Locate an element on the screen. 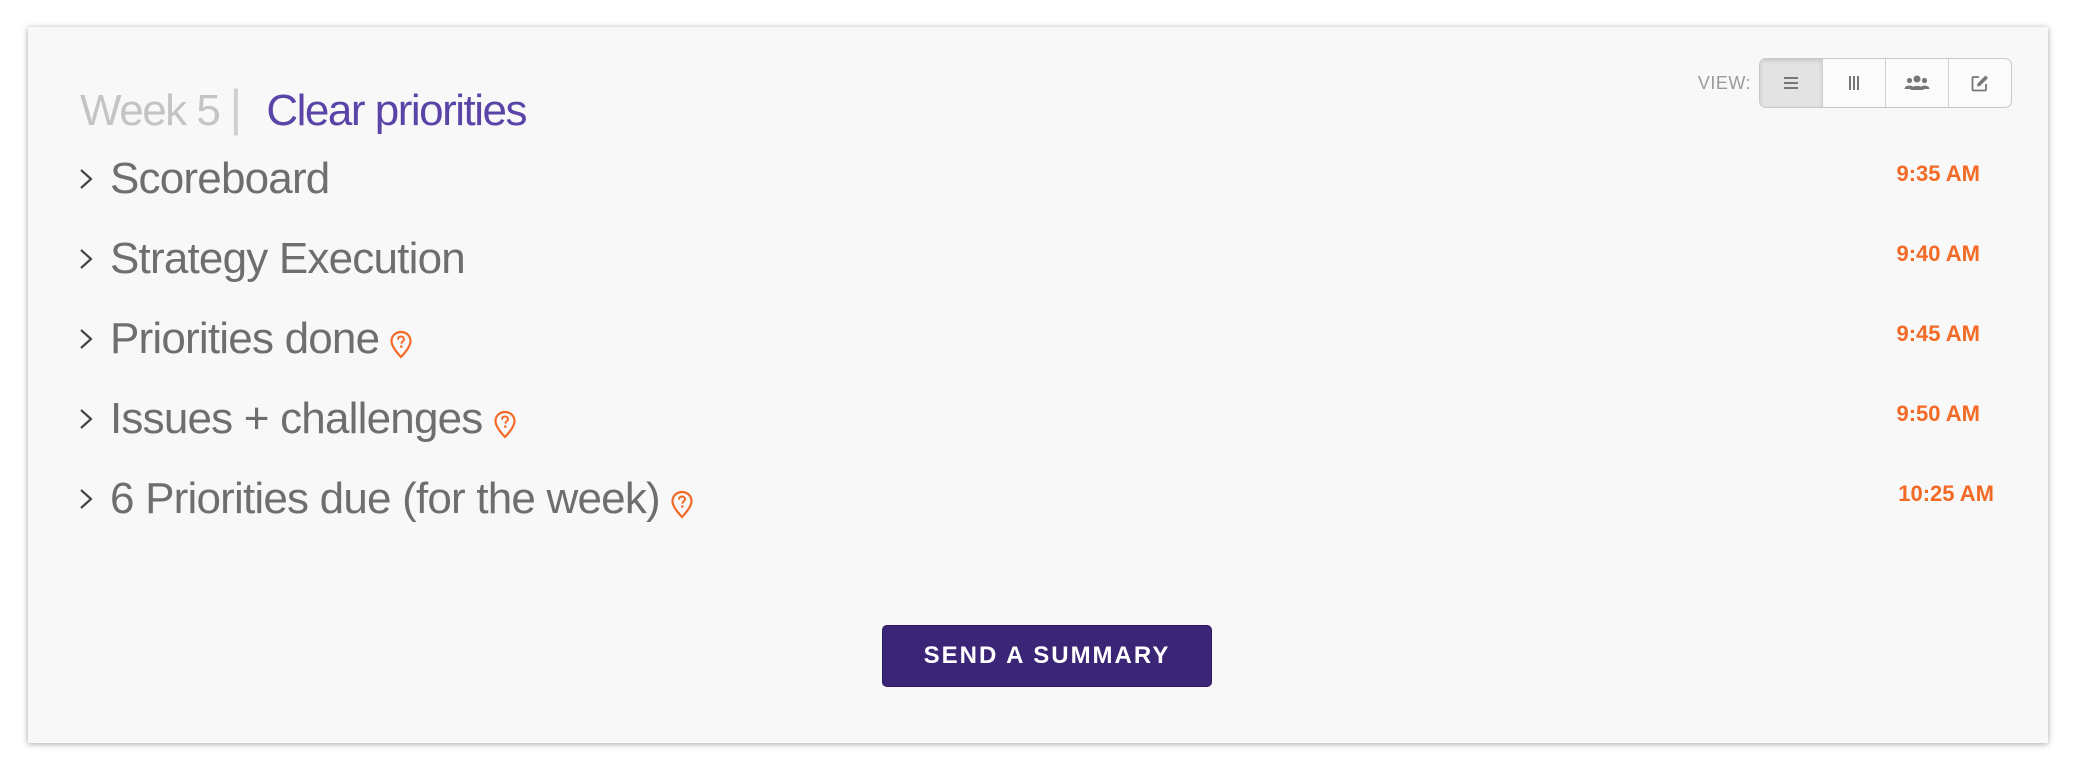 This screenshot has width=2078, height=772. agenda-item-priorities-due: 6 Priorities due (for the week) 10:25 AM is located at coordinates (1048, 499).